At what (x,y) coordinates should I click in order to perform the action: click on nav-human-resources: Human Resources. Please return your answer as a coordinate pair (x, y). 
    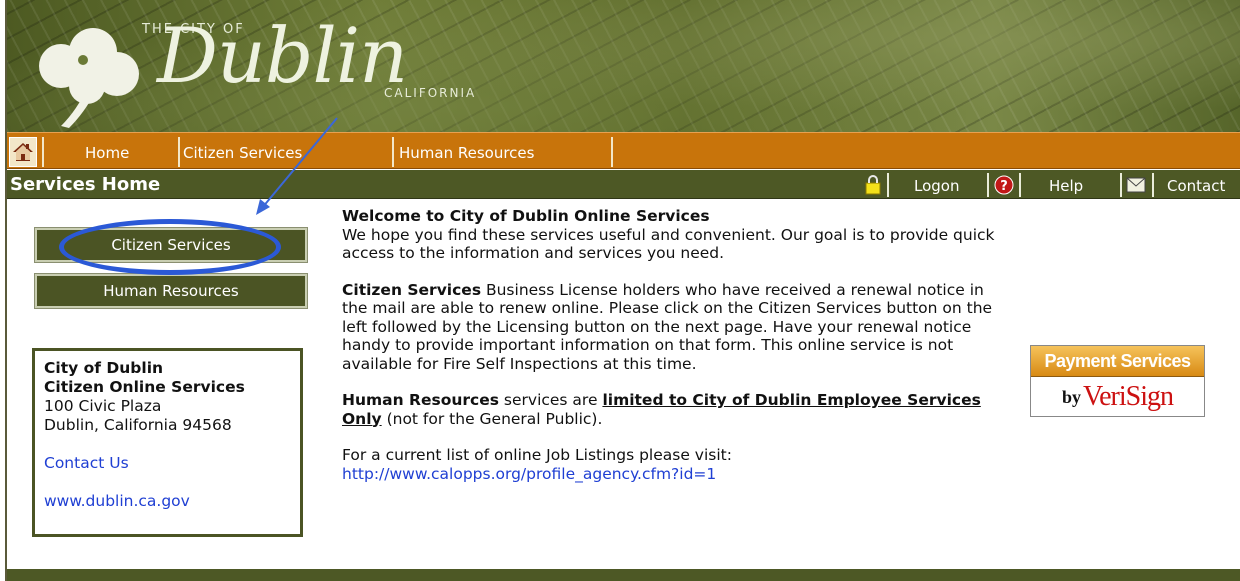
    Looking at the image, I should click on (466, 153).